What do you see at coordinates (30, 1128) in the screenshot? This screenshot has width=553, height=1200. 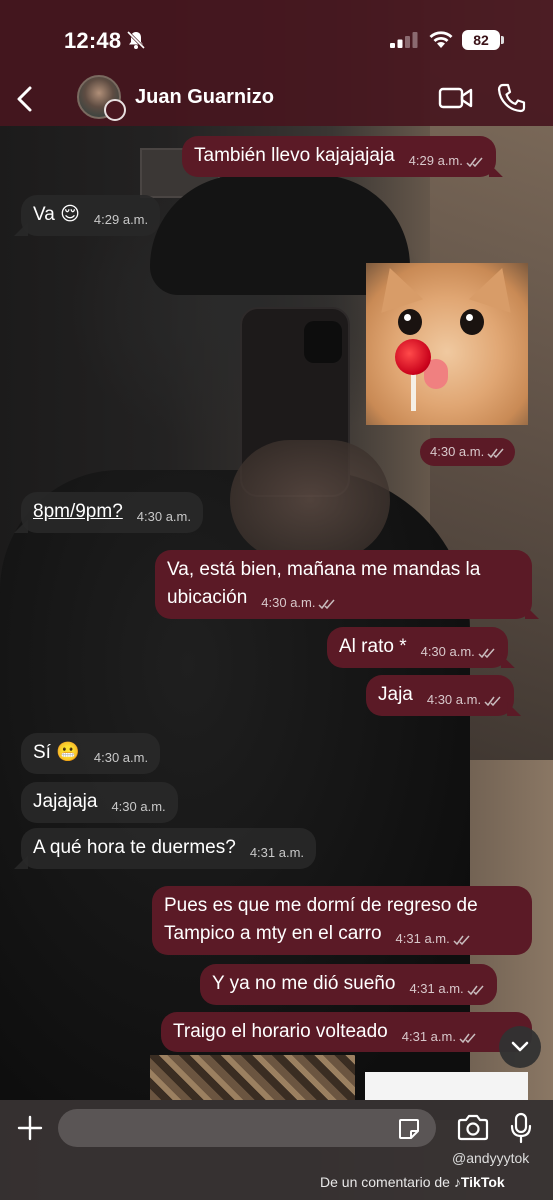 I see `plus-icon` at bounding box center [30, 1128].